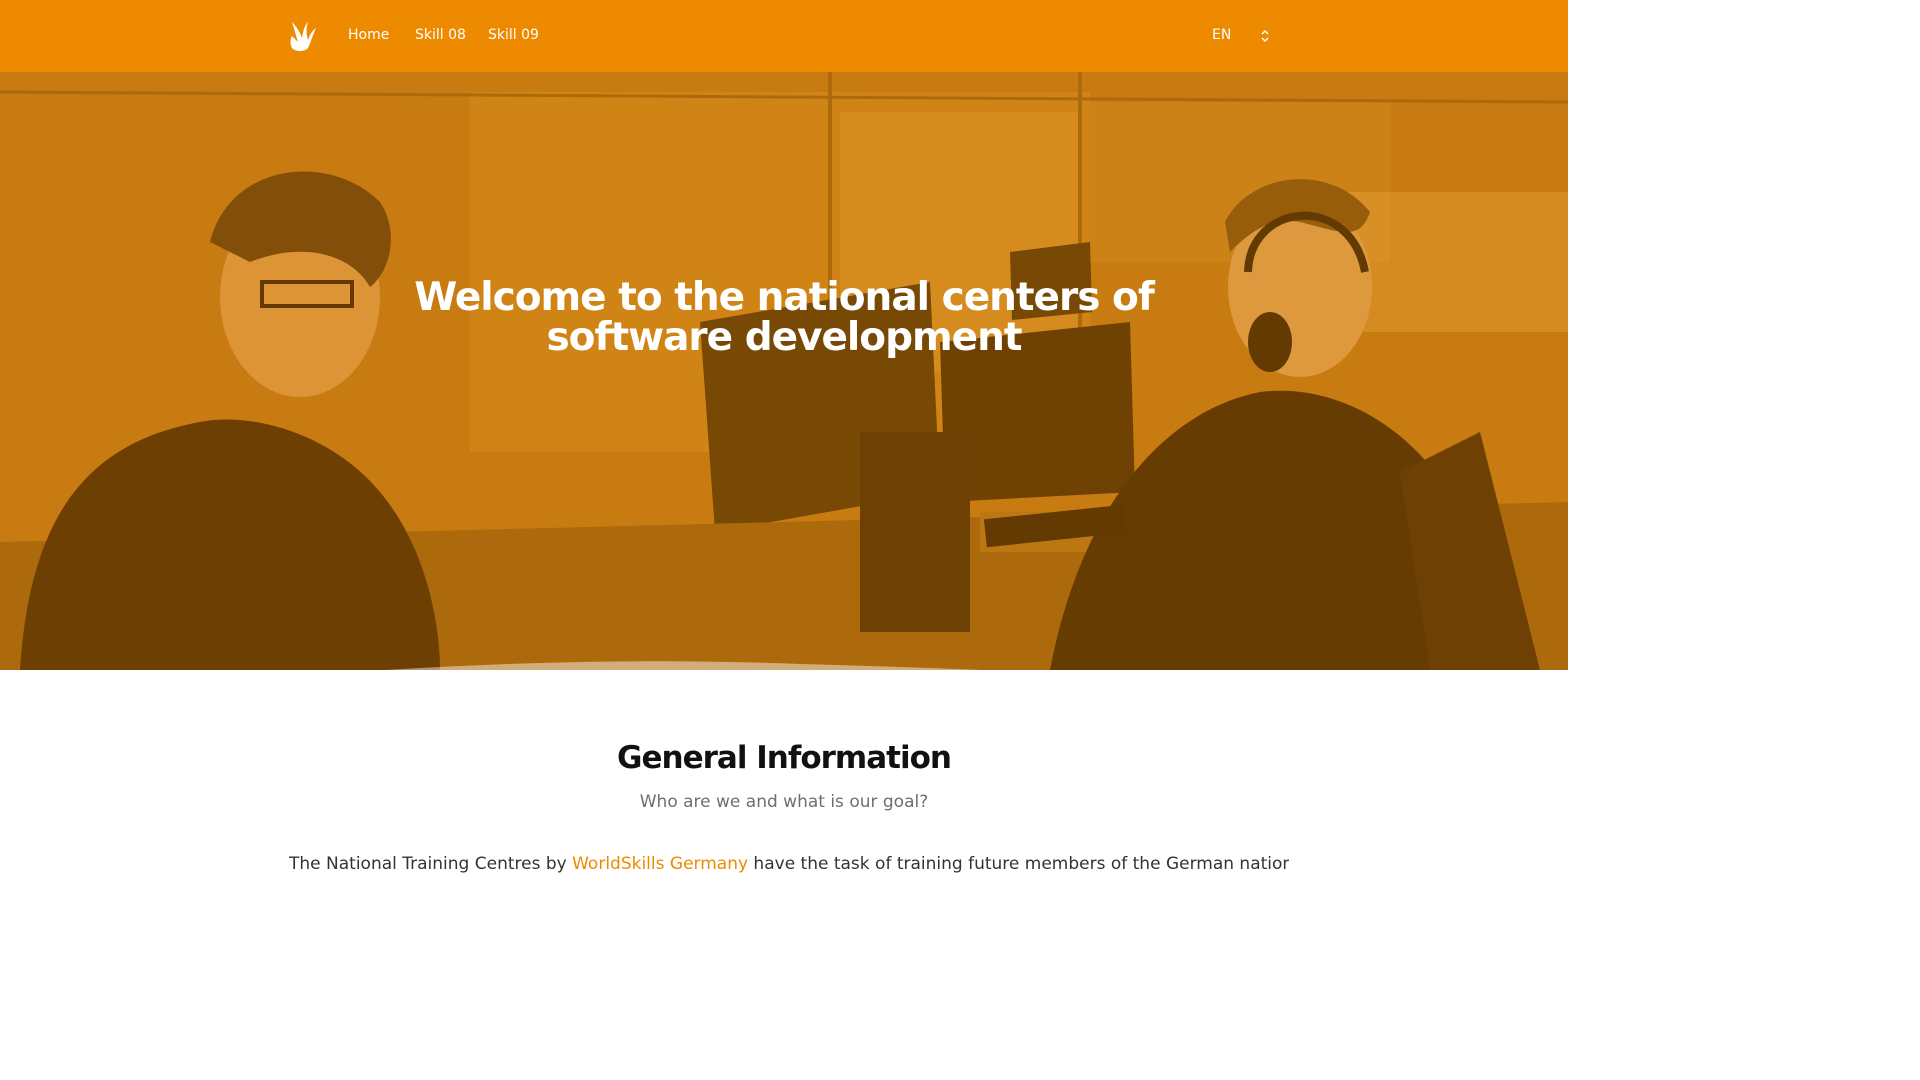  What do you see at coordinates (784, 36) in the screenshot?
I see `top-navbar: Home Skill 08 Skill 09 EN` at bounding box center [784, 36].